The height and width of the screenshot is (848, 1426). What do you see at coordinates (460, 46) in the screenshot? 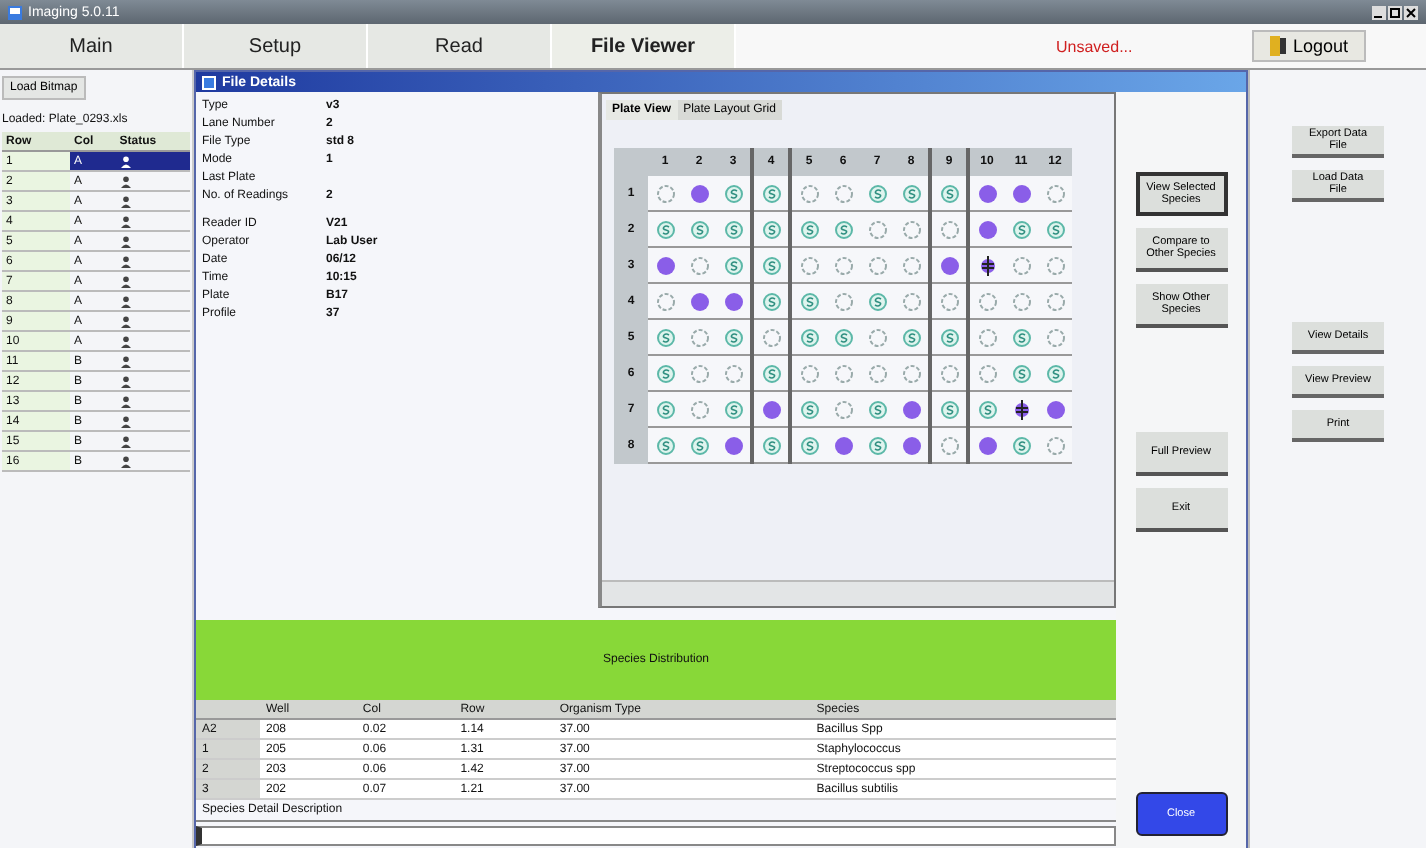
I see `menu-tab: Read` at bounding box center [460, 46].